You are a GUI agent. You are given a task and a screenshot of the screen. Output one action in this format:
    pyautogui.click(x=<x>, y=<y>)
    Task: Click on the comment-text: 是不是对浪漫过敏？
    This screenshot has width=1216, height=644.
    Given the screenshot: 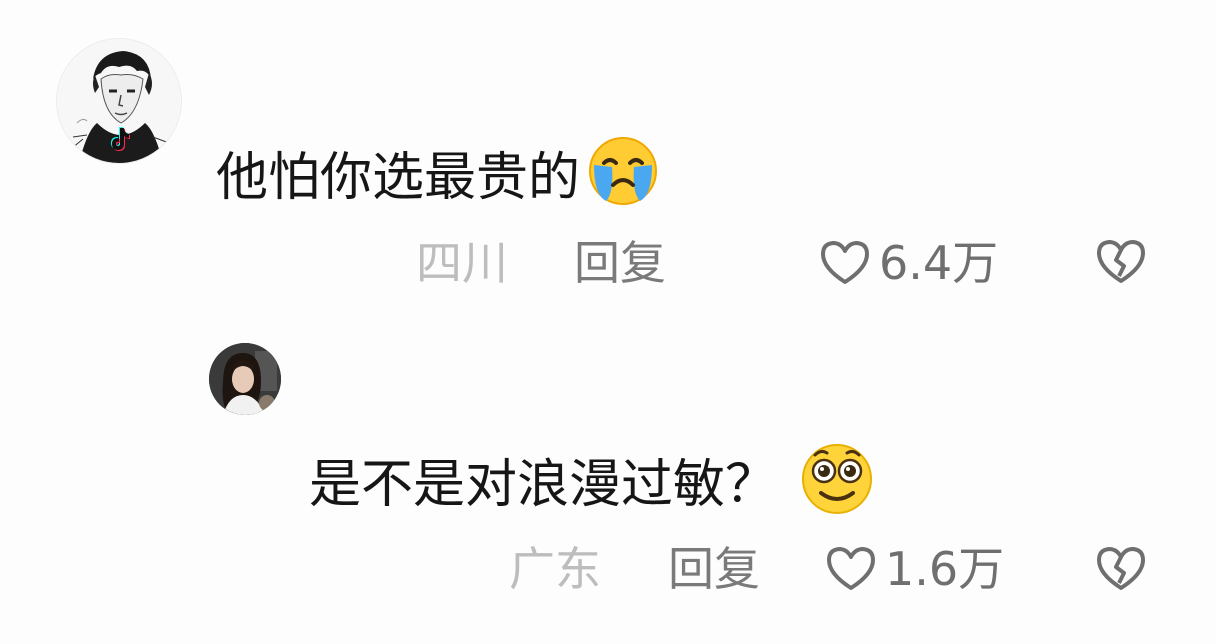 What is the action you would take?
    pyautogui.click(x=593, y=484)
    